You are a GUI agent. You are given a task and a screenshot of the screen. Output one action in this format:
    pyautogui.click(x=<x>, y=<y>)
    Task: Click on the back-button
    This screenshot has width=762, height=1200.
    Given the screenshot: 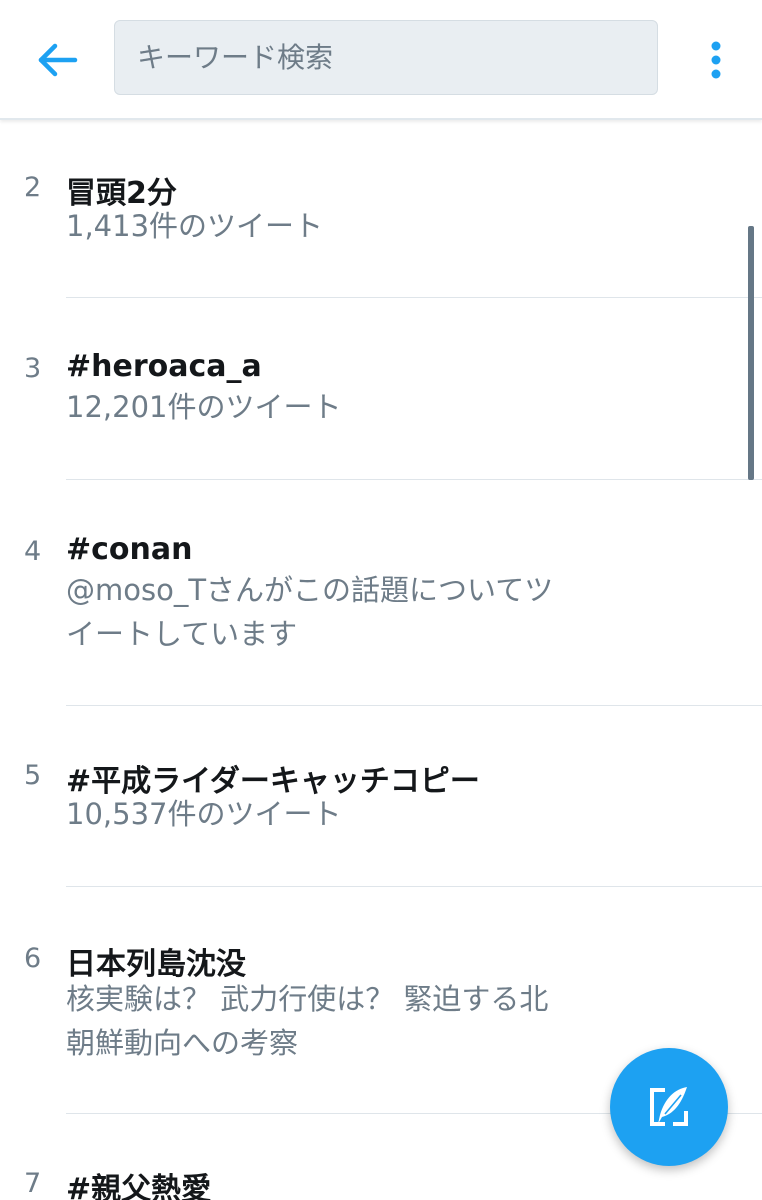 What is the action you would take?
    pyautogui.click(x=58, y=60)
    